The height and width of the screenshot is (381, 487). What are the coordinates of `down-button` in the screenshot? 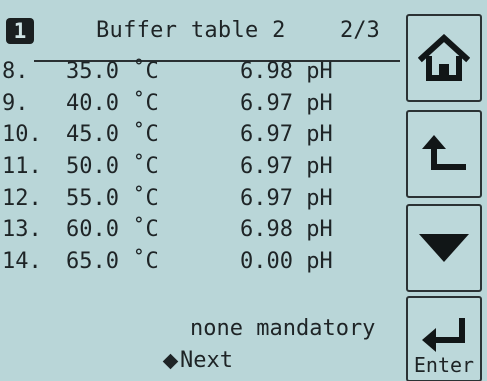 It's located at (444, 248).